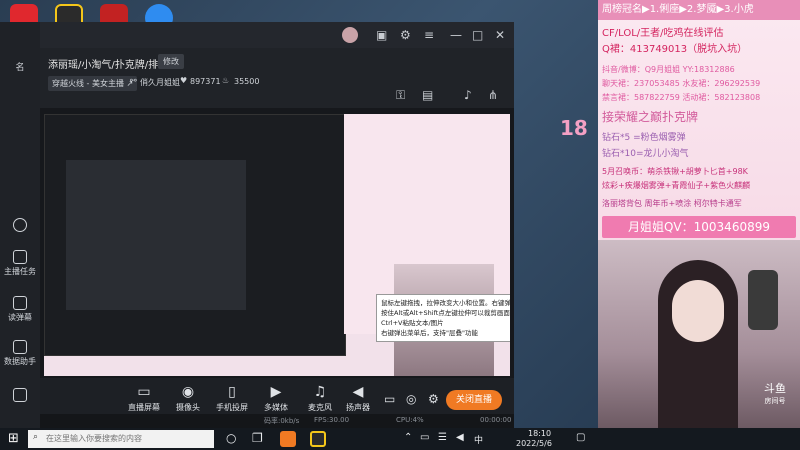 The width and height of the screenshot is (800, 450). Describe the element at coordinates (496, 420) in the screenshot. I see `live-duration: 00:00:00` at that location.